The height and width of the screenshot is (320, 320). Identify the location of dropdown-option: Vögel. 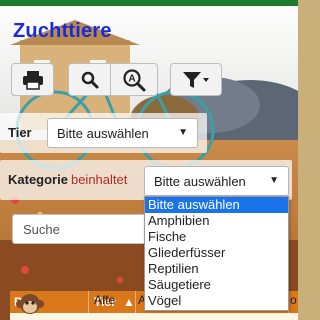
(216, 301).